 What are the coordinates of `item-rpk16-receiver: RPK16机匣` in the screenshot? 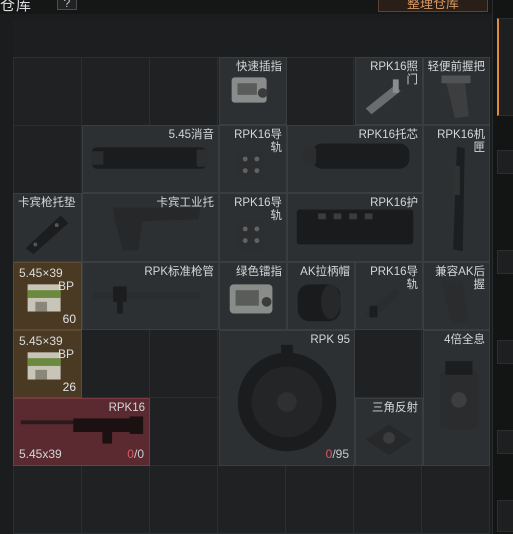 It's located at (456, 193).